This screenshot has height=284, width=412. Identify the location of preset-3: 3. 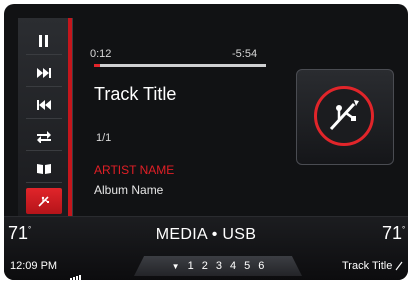
(219, 266).